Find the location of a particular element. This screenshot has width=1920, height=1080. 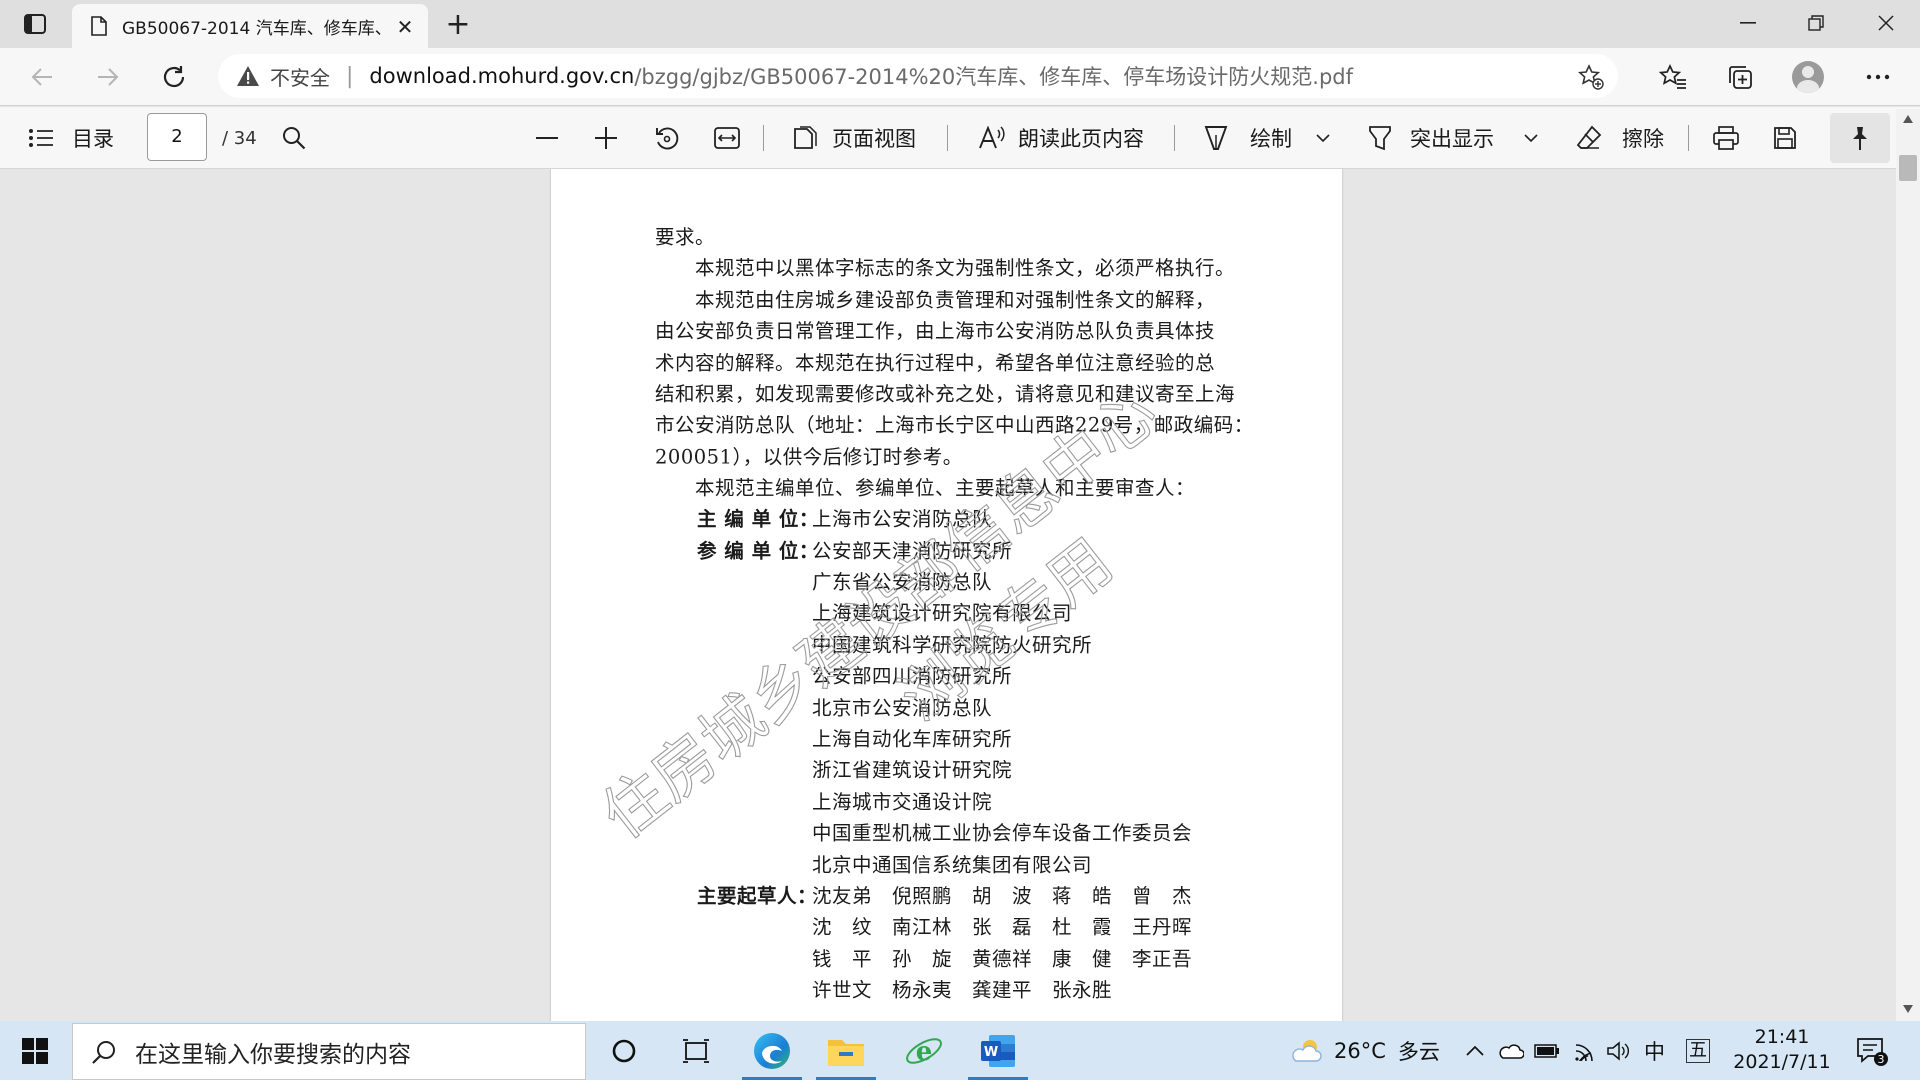

weather-desc: 多云 is located at coordinates (1418, 1051).